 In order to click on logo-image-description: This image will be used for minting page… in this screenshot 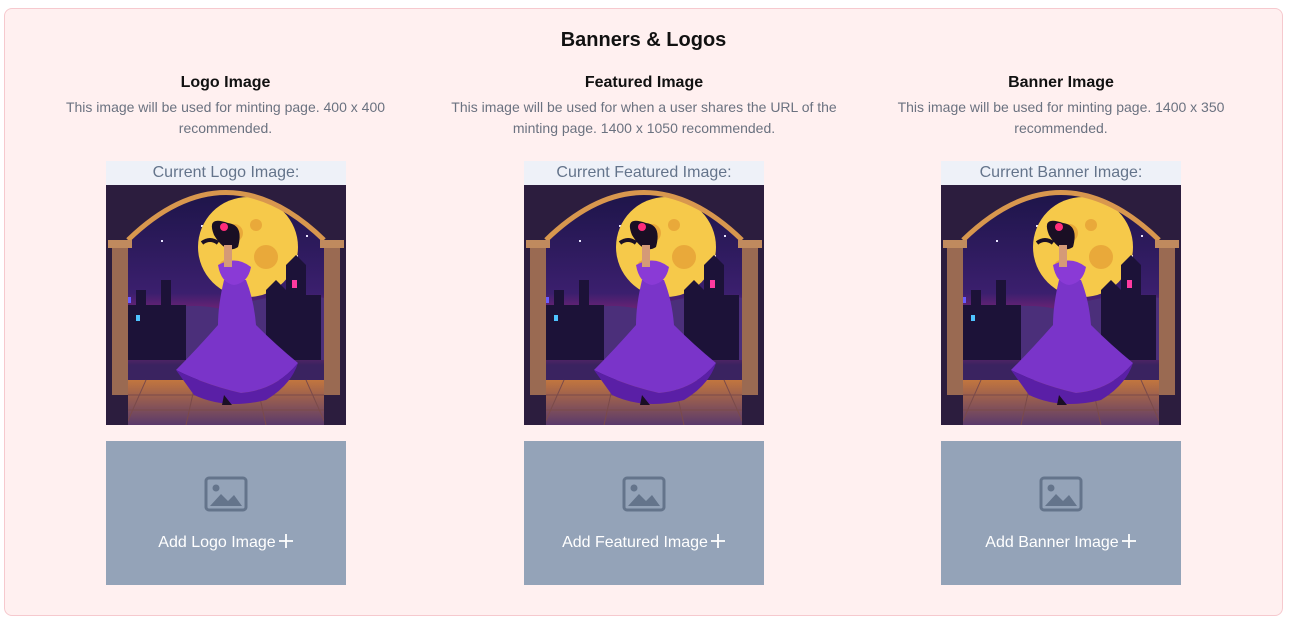, I will do `click(225, 117)`.